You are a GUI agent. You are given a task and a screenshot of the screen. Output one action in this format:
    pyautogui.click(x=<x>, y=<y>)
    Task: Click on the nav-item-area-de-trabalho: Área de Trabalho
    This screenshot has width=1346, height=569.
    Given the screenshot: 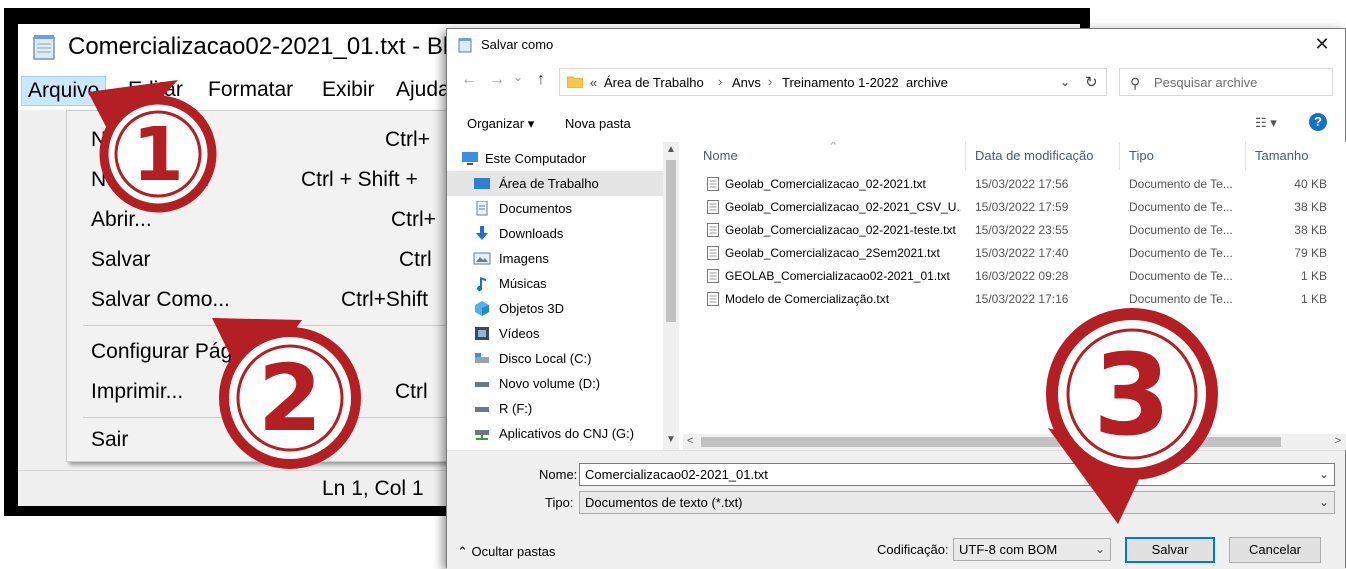 What is the action you would take?
    pyautogui.click(x=555, y=183)
    